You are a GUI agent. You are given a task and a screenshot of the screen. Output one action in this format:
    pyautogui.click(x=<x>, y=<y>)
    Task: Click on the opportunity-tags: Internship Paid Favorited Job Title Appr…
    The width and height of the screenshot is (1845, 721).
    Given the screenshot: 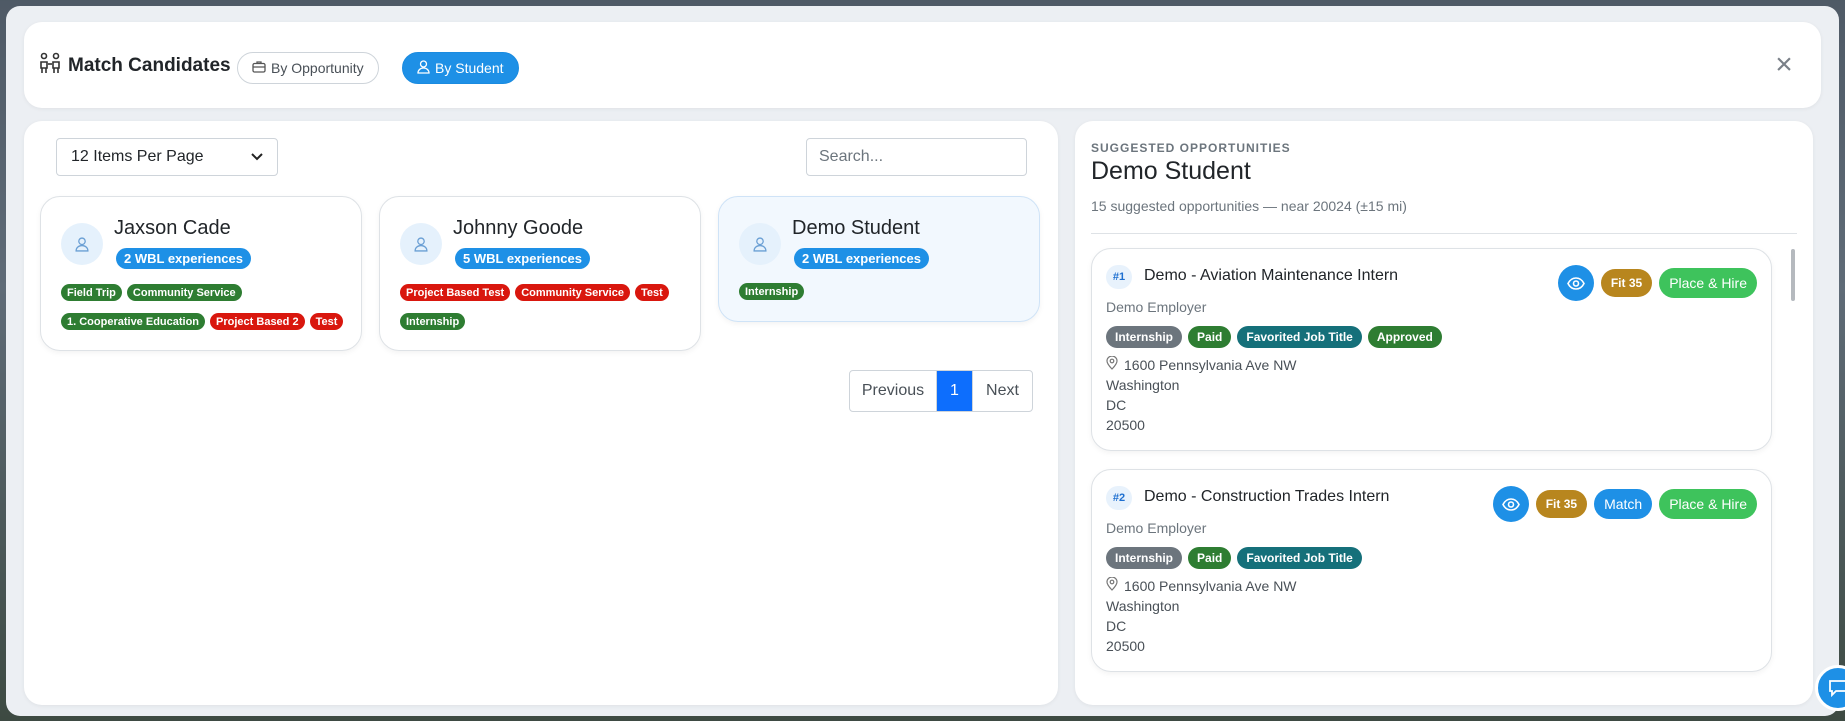 What is the action you would take?
    pyautogui.click(x=1274, y=337)
    